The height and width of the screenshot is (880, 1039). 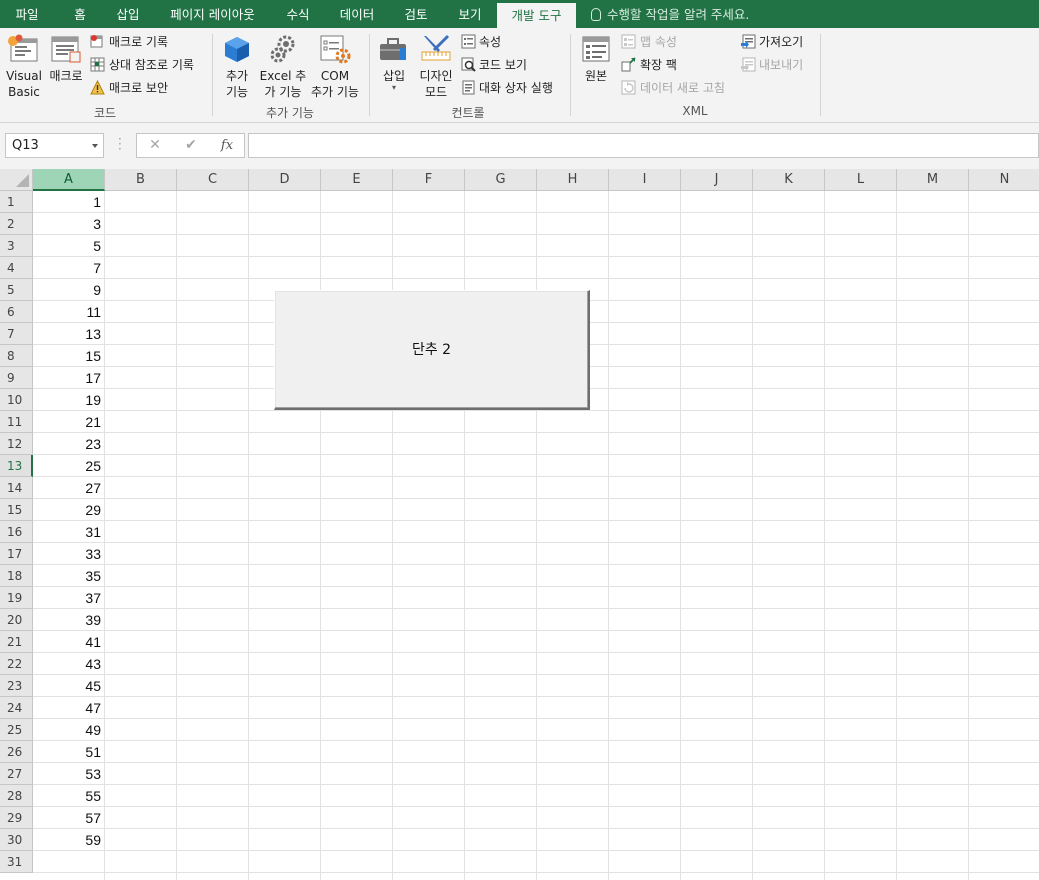 I want to click on cell-a5: 9, so click(x=69, y=290).